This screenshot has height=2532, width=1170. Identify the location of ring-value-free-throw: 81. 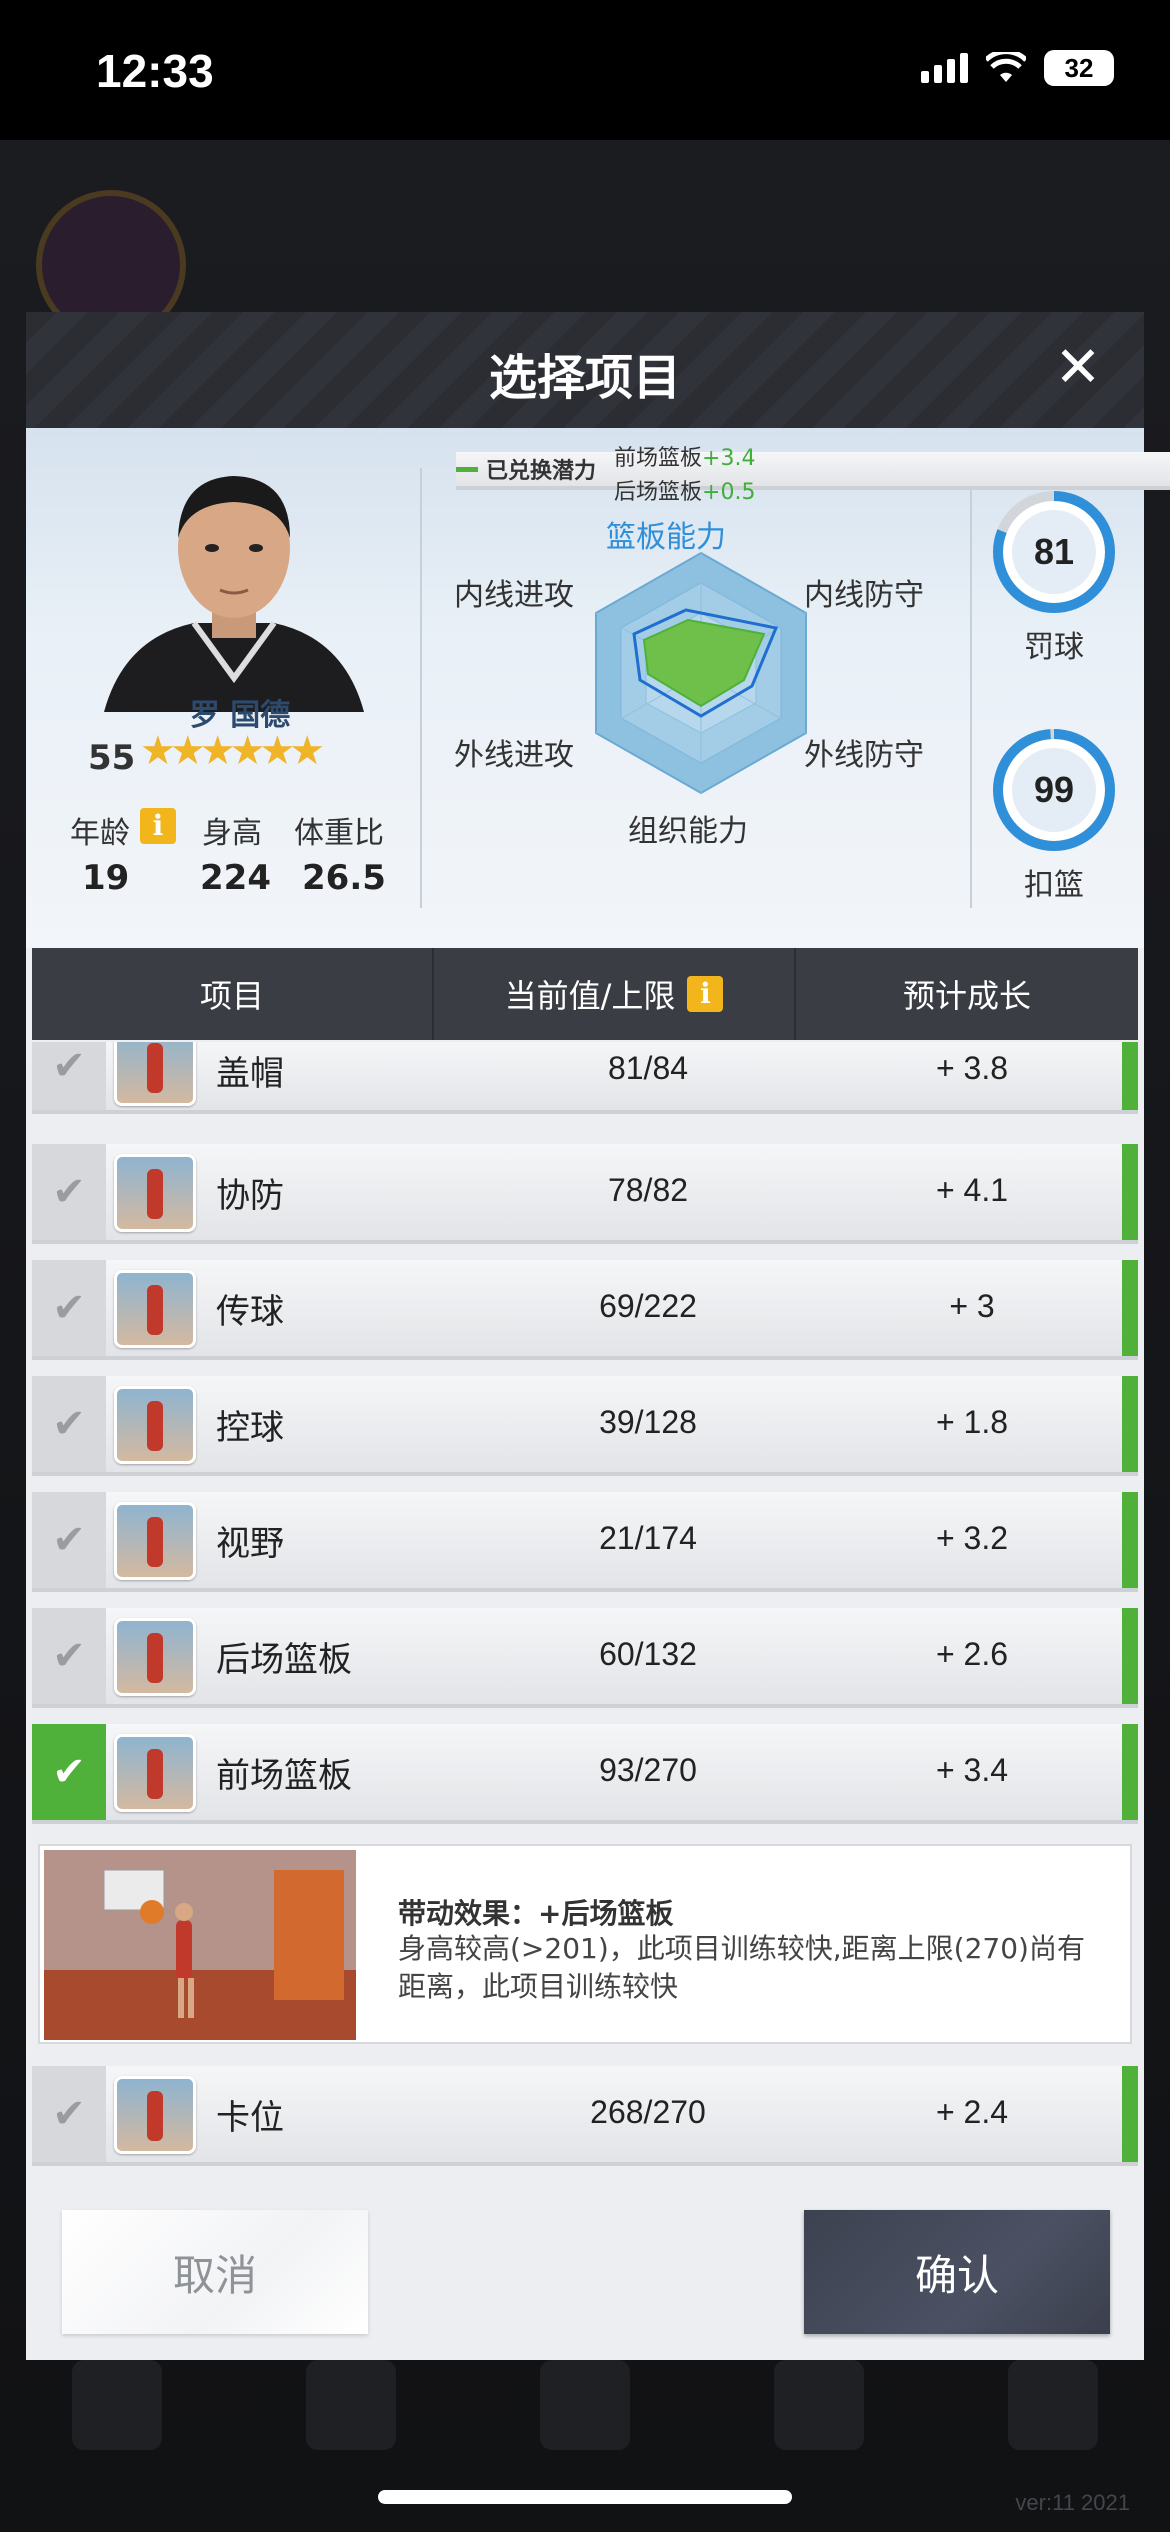
(1054, 551).